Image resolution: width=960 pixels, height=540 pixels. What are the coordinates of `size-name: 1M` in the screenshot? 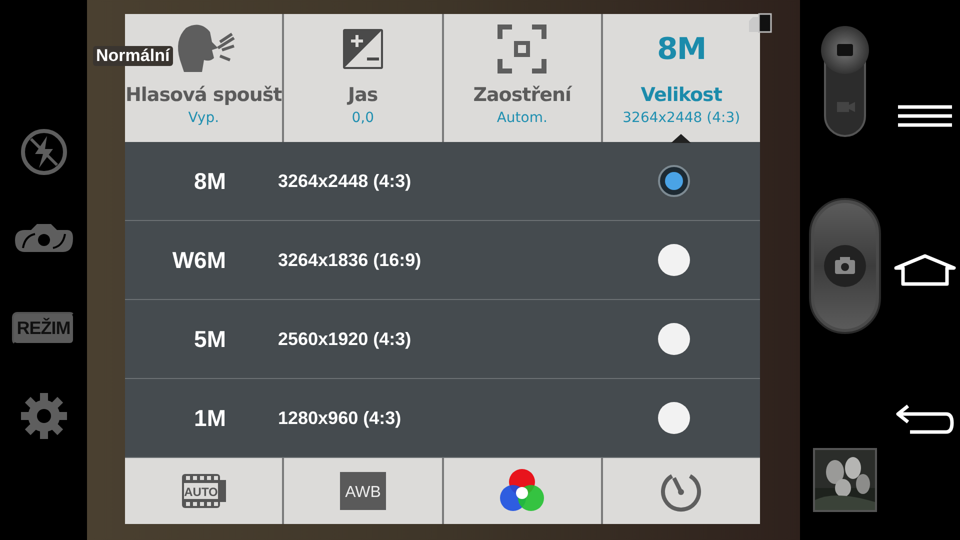 It's located at (209, 418).